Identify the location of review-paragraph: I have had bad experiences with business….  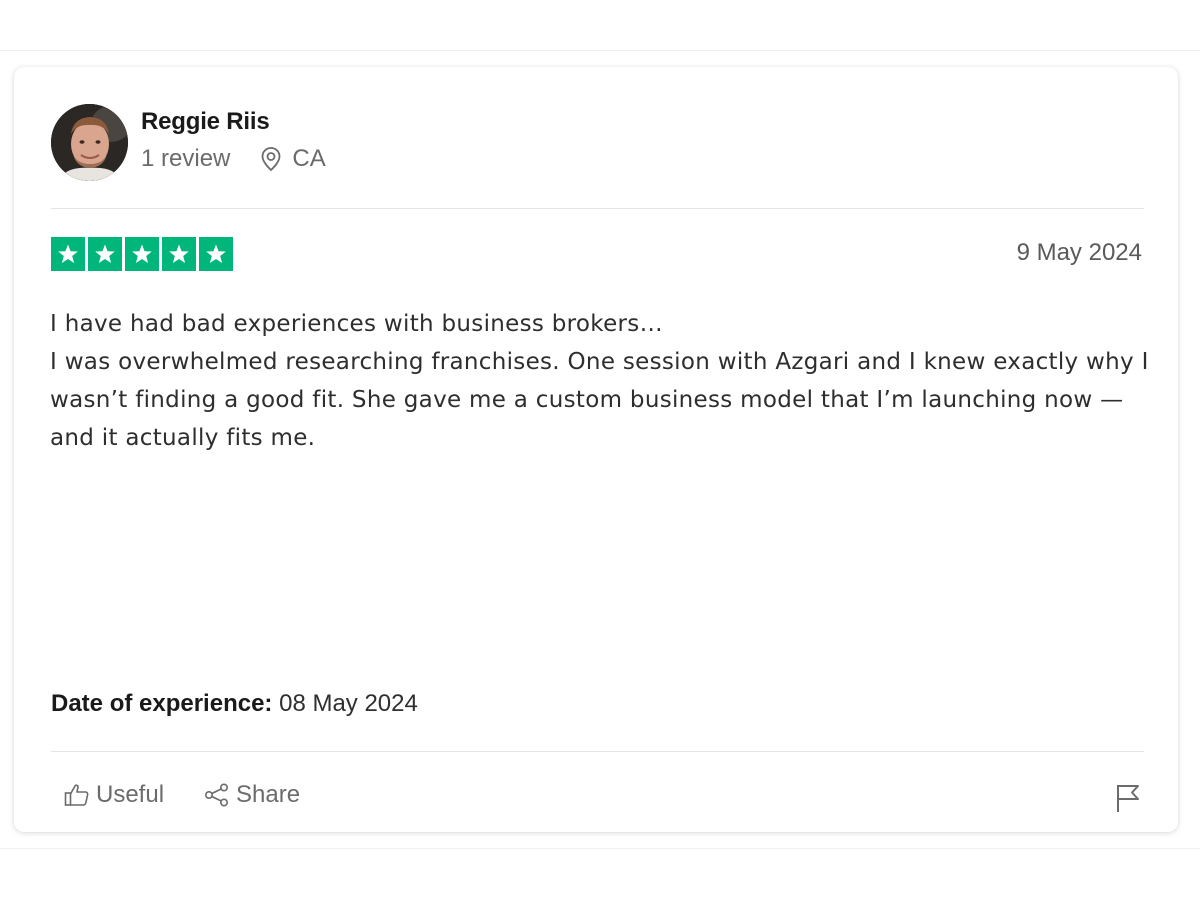
(356, 324).